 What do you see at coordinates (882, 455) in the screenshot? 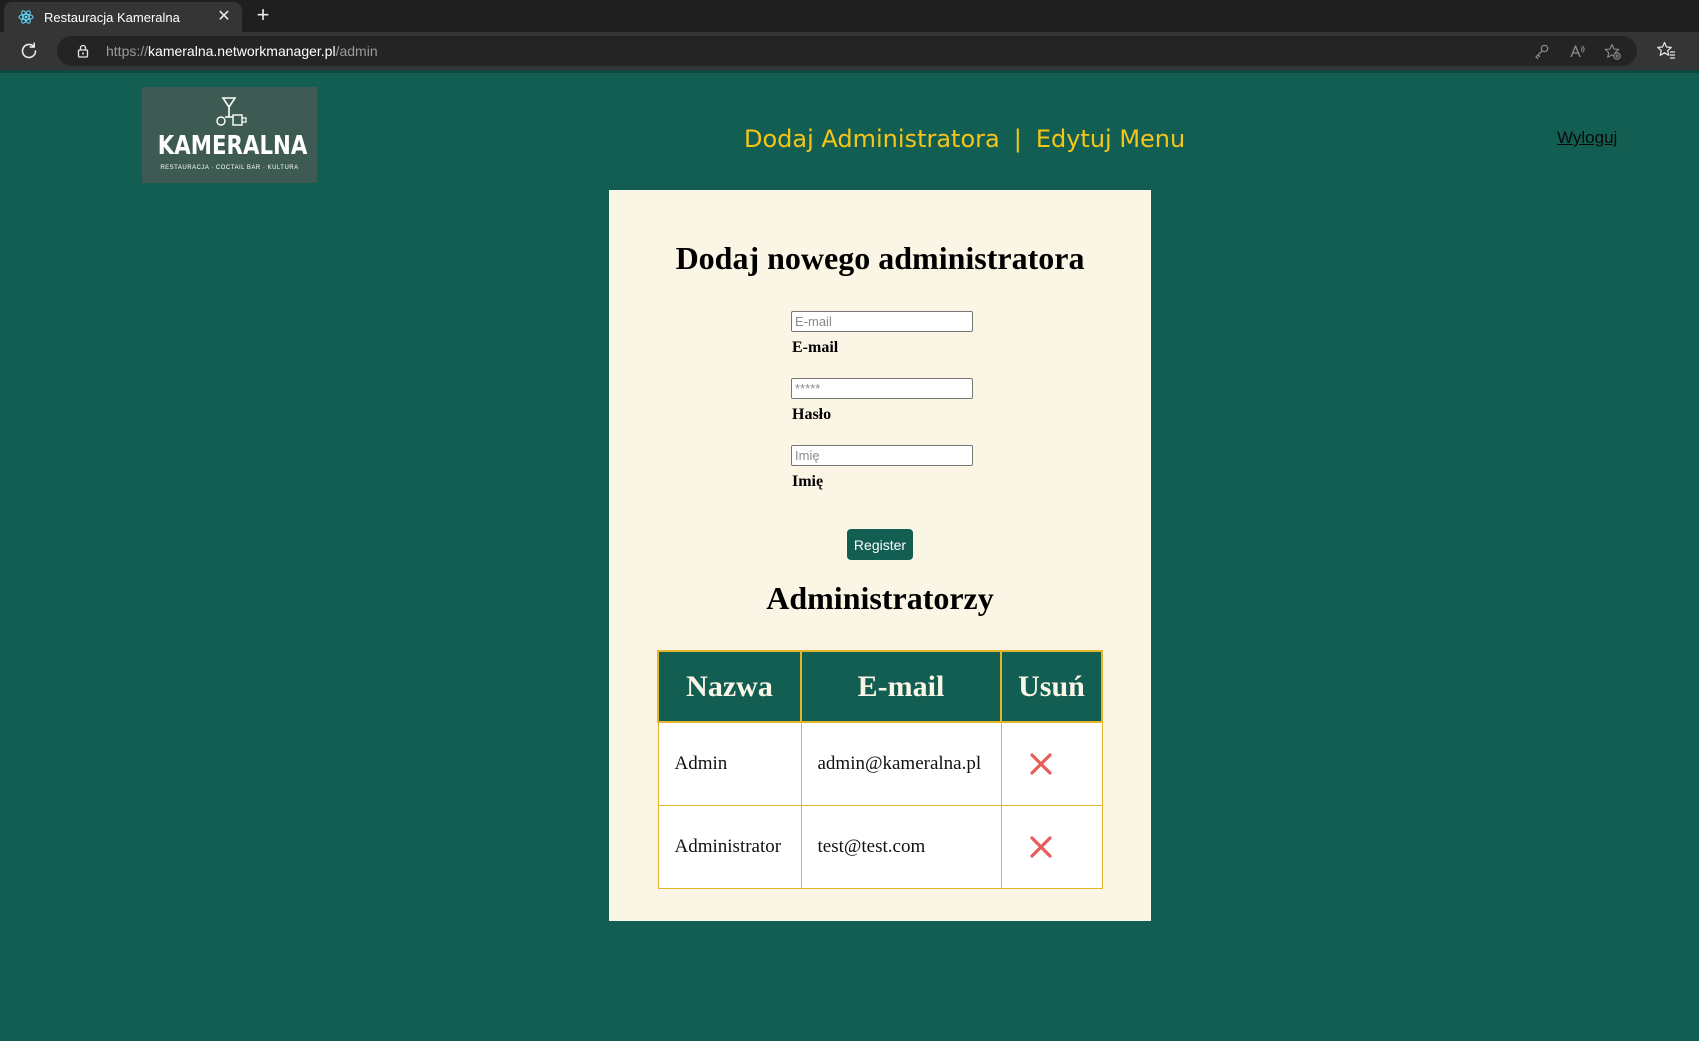
I see `name-input` at bounding box center [882, 455].